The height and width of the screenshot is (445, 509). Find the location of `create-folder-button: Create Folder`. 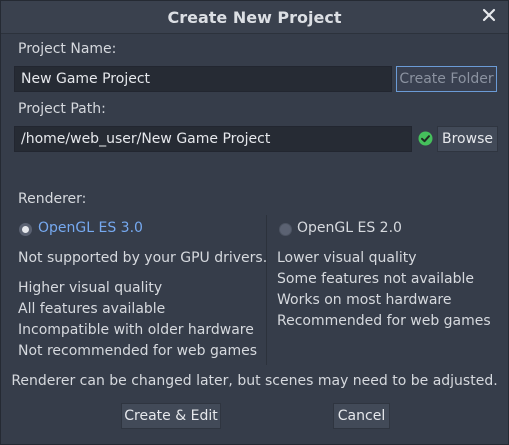

create-folder-button: Create Folder is located at coordinates (446, 79).